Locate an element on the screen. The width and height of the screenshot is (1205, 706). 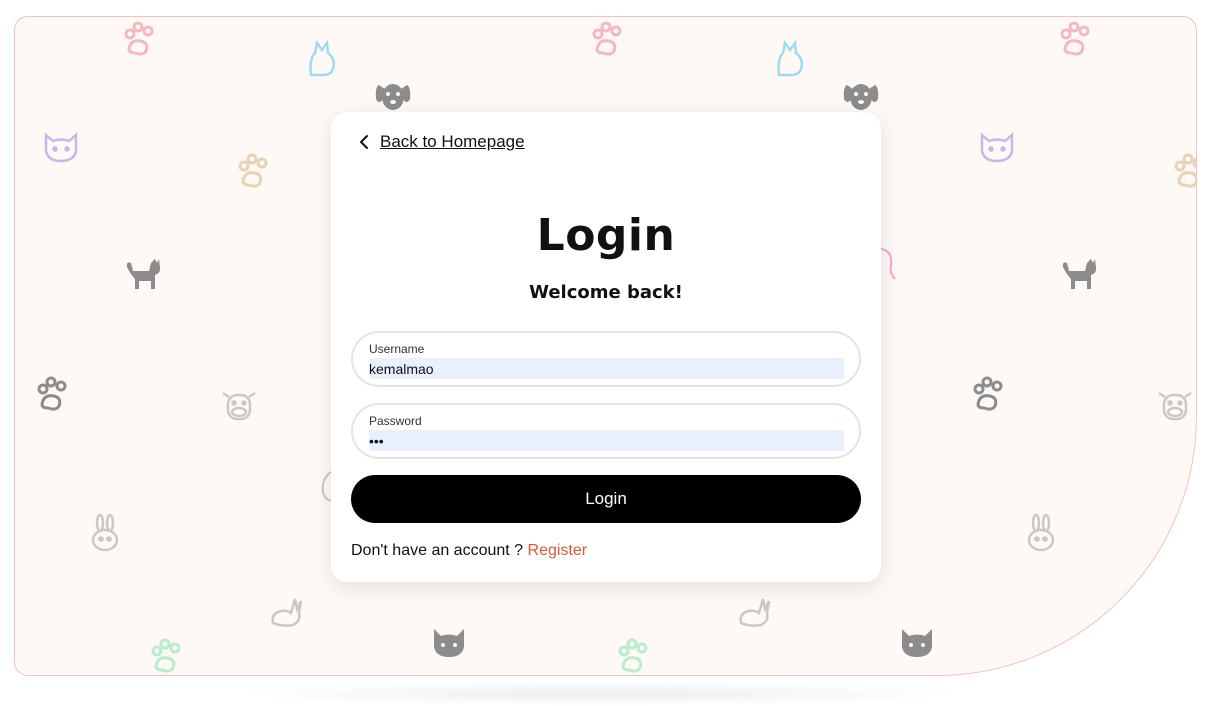
page-shadow is located at coordinates (600, 694).